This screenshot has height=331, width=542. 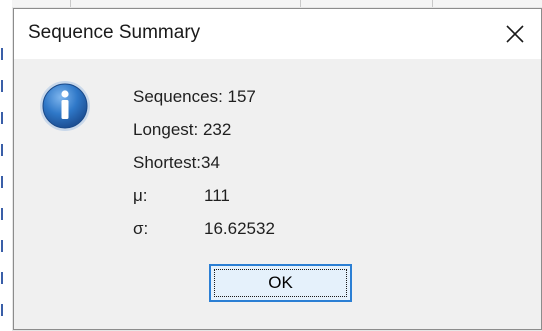 I want to click on dialog-title: Sequence Summary, so click(x=114, y=32).